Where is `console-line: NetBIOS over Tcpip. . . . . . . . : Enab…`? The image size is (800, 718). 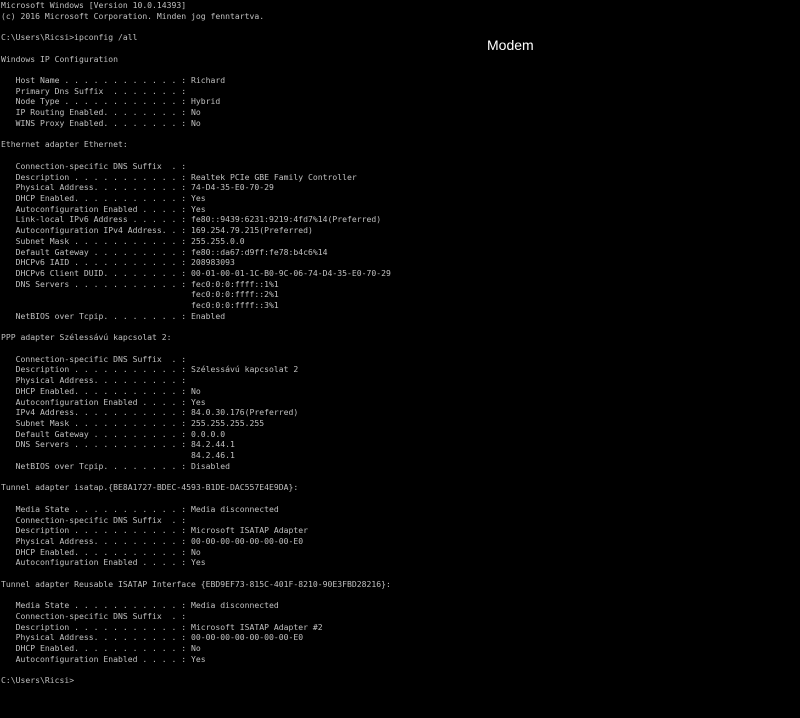 console-line: NetBIOS over Tcpip. . . . . . . . : Enab… is located at coordinates (113, 315).